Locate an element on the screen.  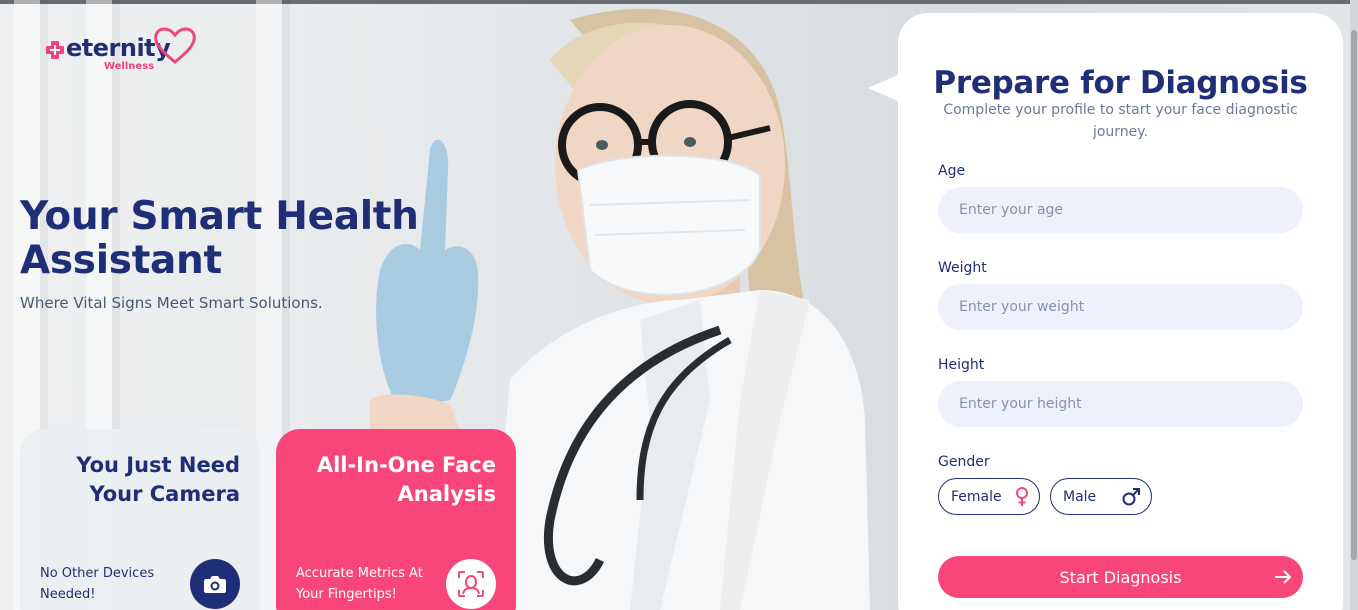
male-symbol-icon is located at coordinates (1131, 496).